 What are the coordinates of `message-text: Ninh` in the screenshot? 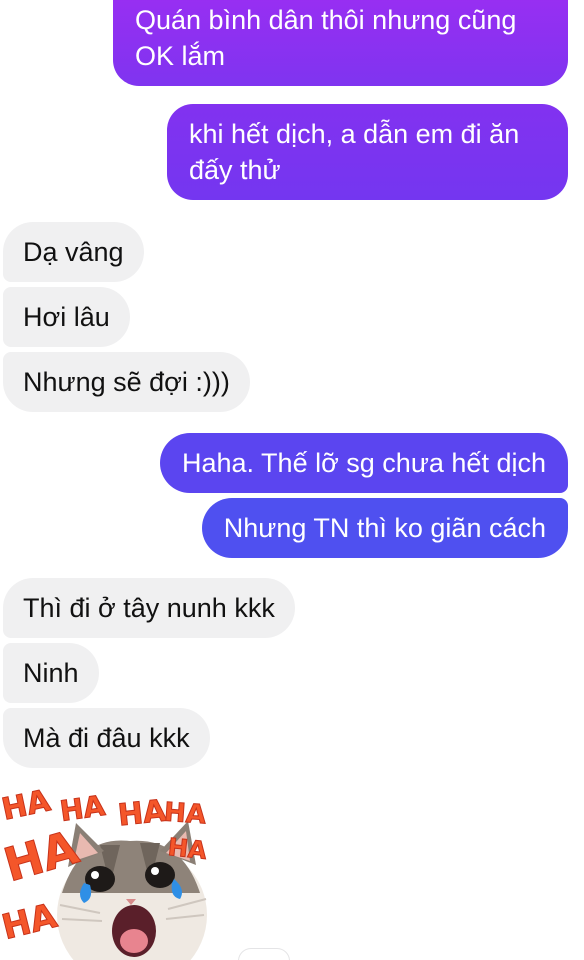 It's located at (51, 673).